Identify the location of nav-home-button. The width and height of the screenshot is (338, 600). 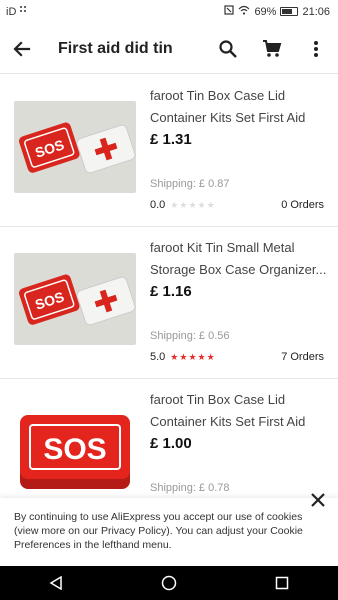
(169, 583).